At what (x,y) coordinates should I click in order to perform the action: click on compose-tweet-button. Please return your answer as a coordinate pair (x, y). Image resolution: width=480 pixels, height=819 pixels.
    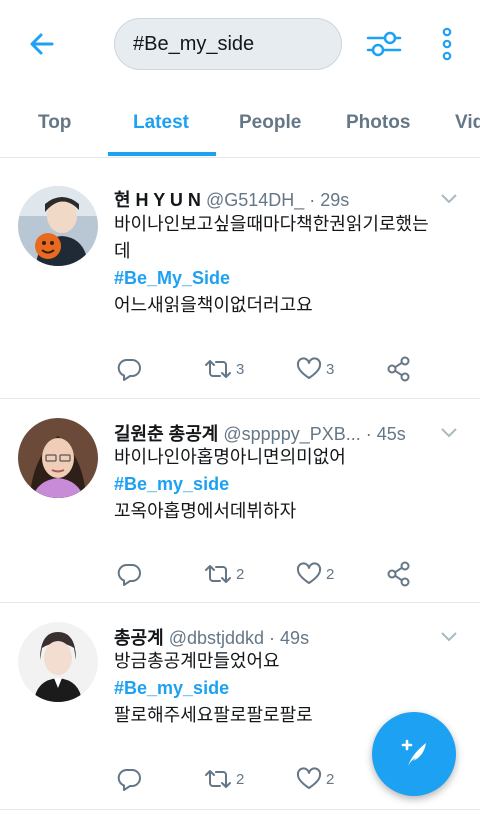
    Looking at the image, I should click on (414, 754).